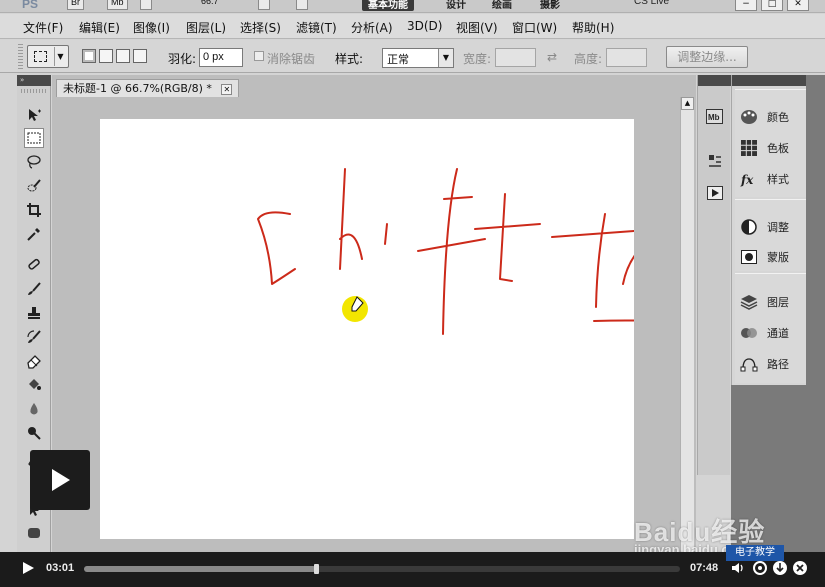 This screenshot has height=587, width=825. I want to click on mini-bridge-icon: Mb, so click(714, 116).